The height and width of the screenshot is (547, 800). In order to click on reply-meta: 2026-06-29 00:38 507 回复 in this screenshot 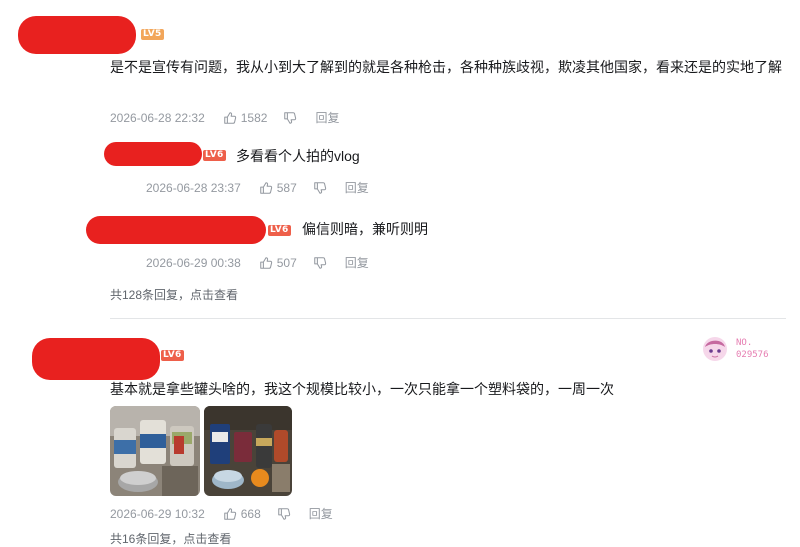, I will do `click(257, 262)`.